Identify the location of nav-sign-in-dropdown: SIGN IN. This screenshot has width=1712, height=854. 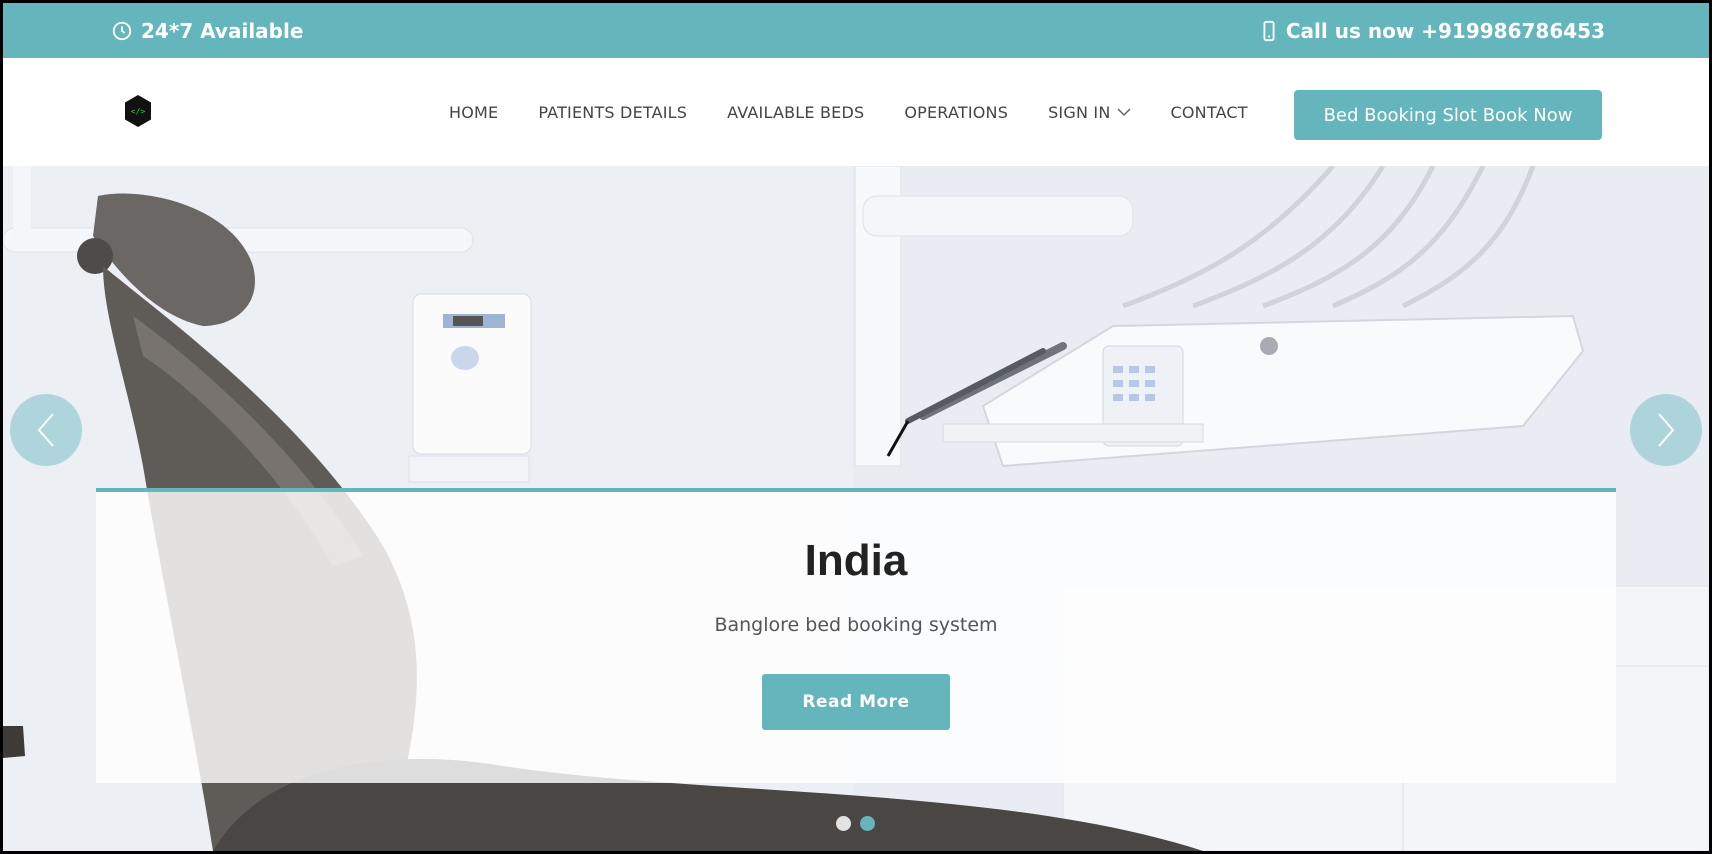
(1089, 112).